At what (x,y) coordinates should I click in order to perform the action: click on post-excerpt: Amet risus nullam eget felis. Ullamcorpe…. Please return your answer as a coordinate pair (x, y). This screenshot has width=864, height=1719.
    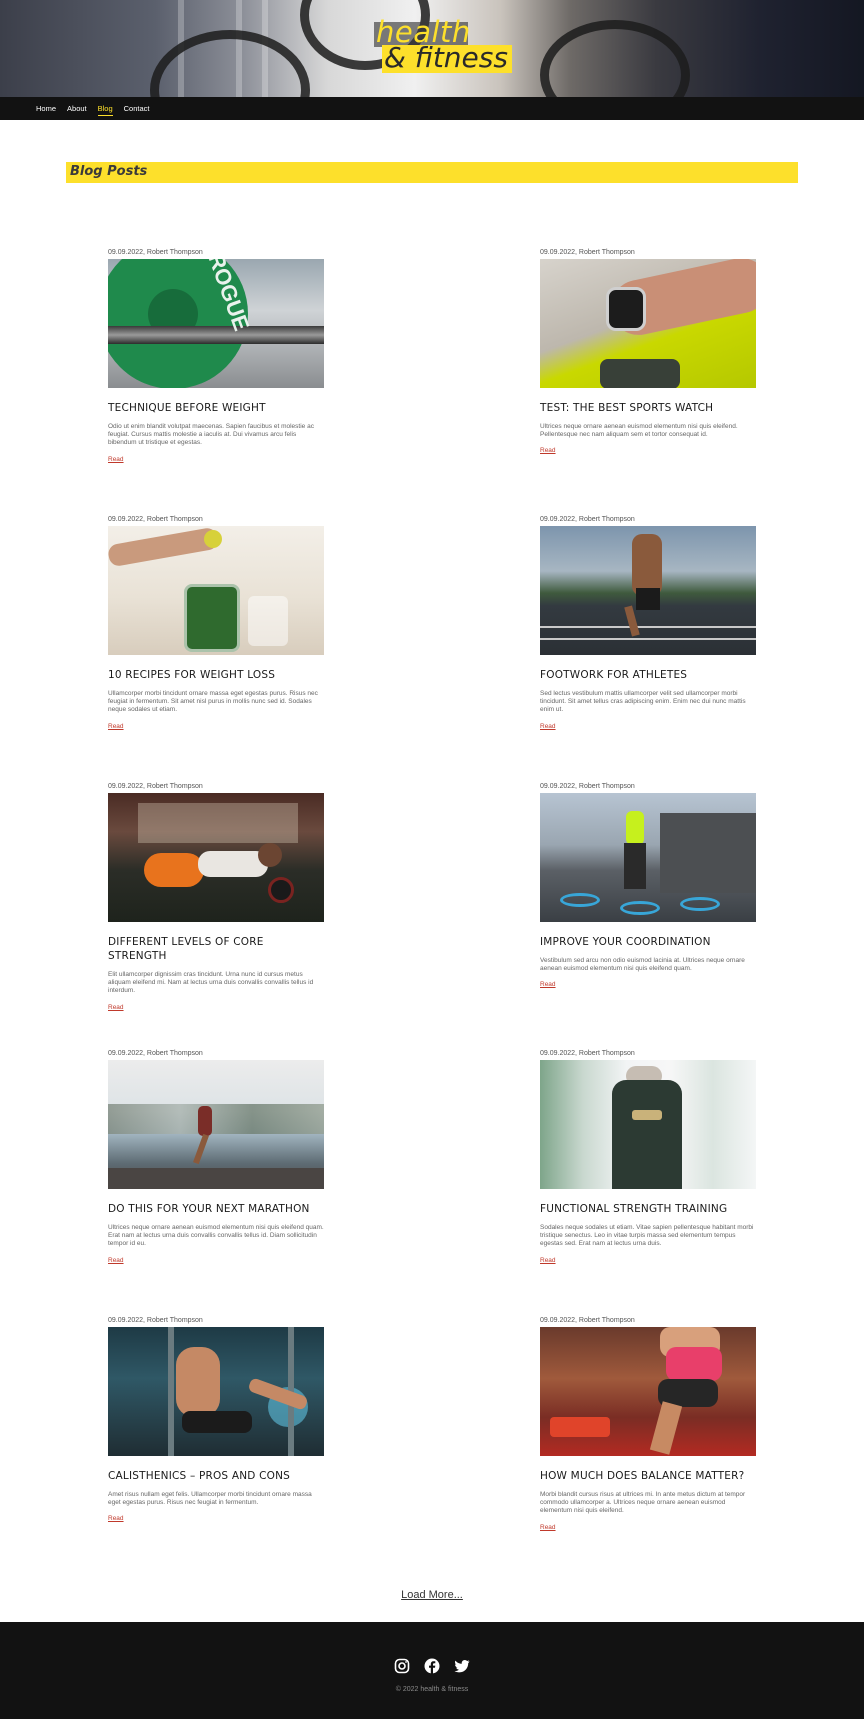
    Looking at the image, I should click on (210, 1499).